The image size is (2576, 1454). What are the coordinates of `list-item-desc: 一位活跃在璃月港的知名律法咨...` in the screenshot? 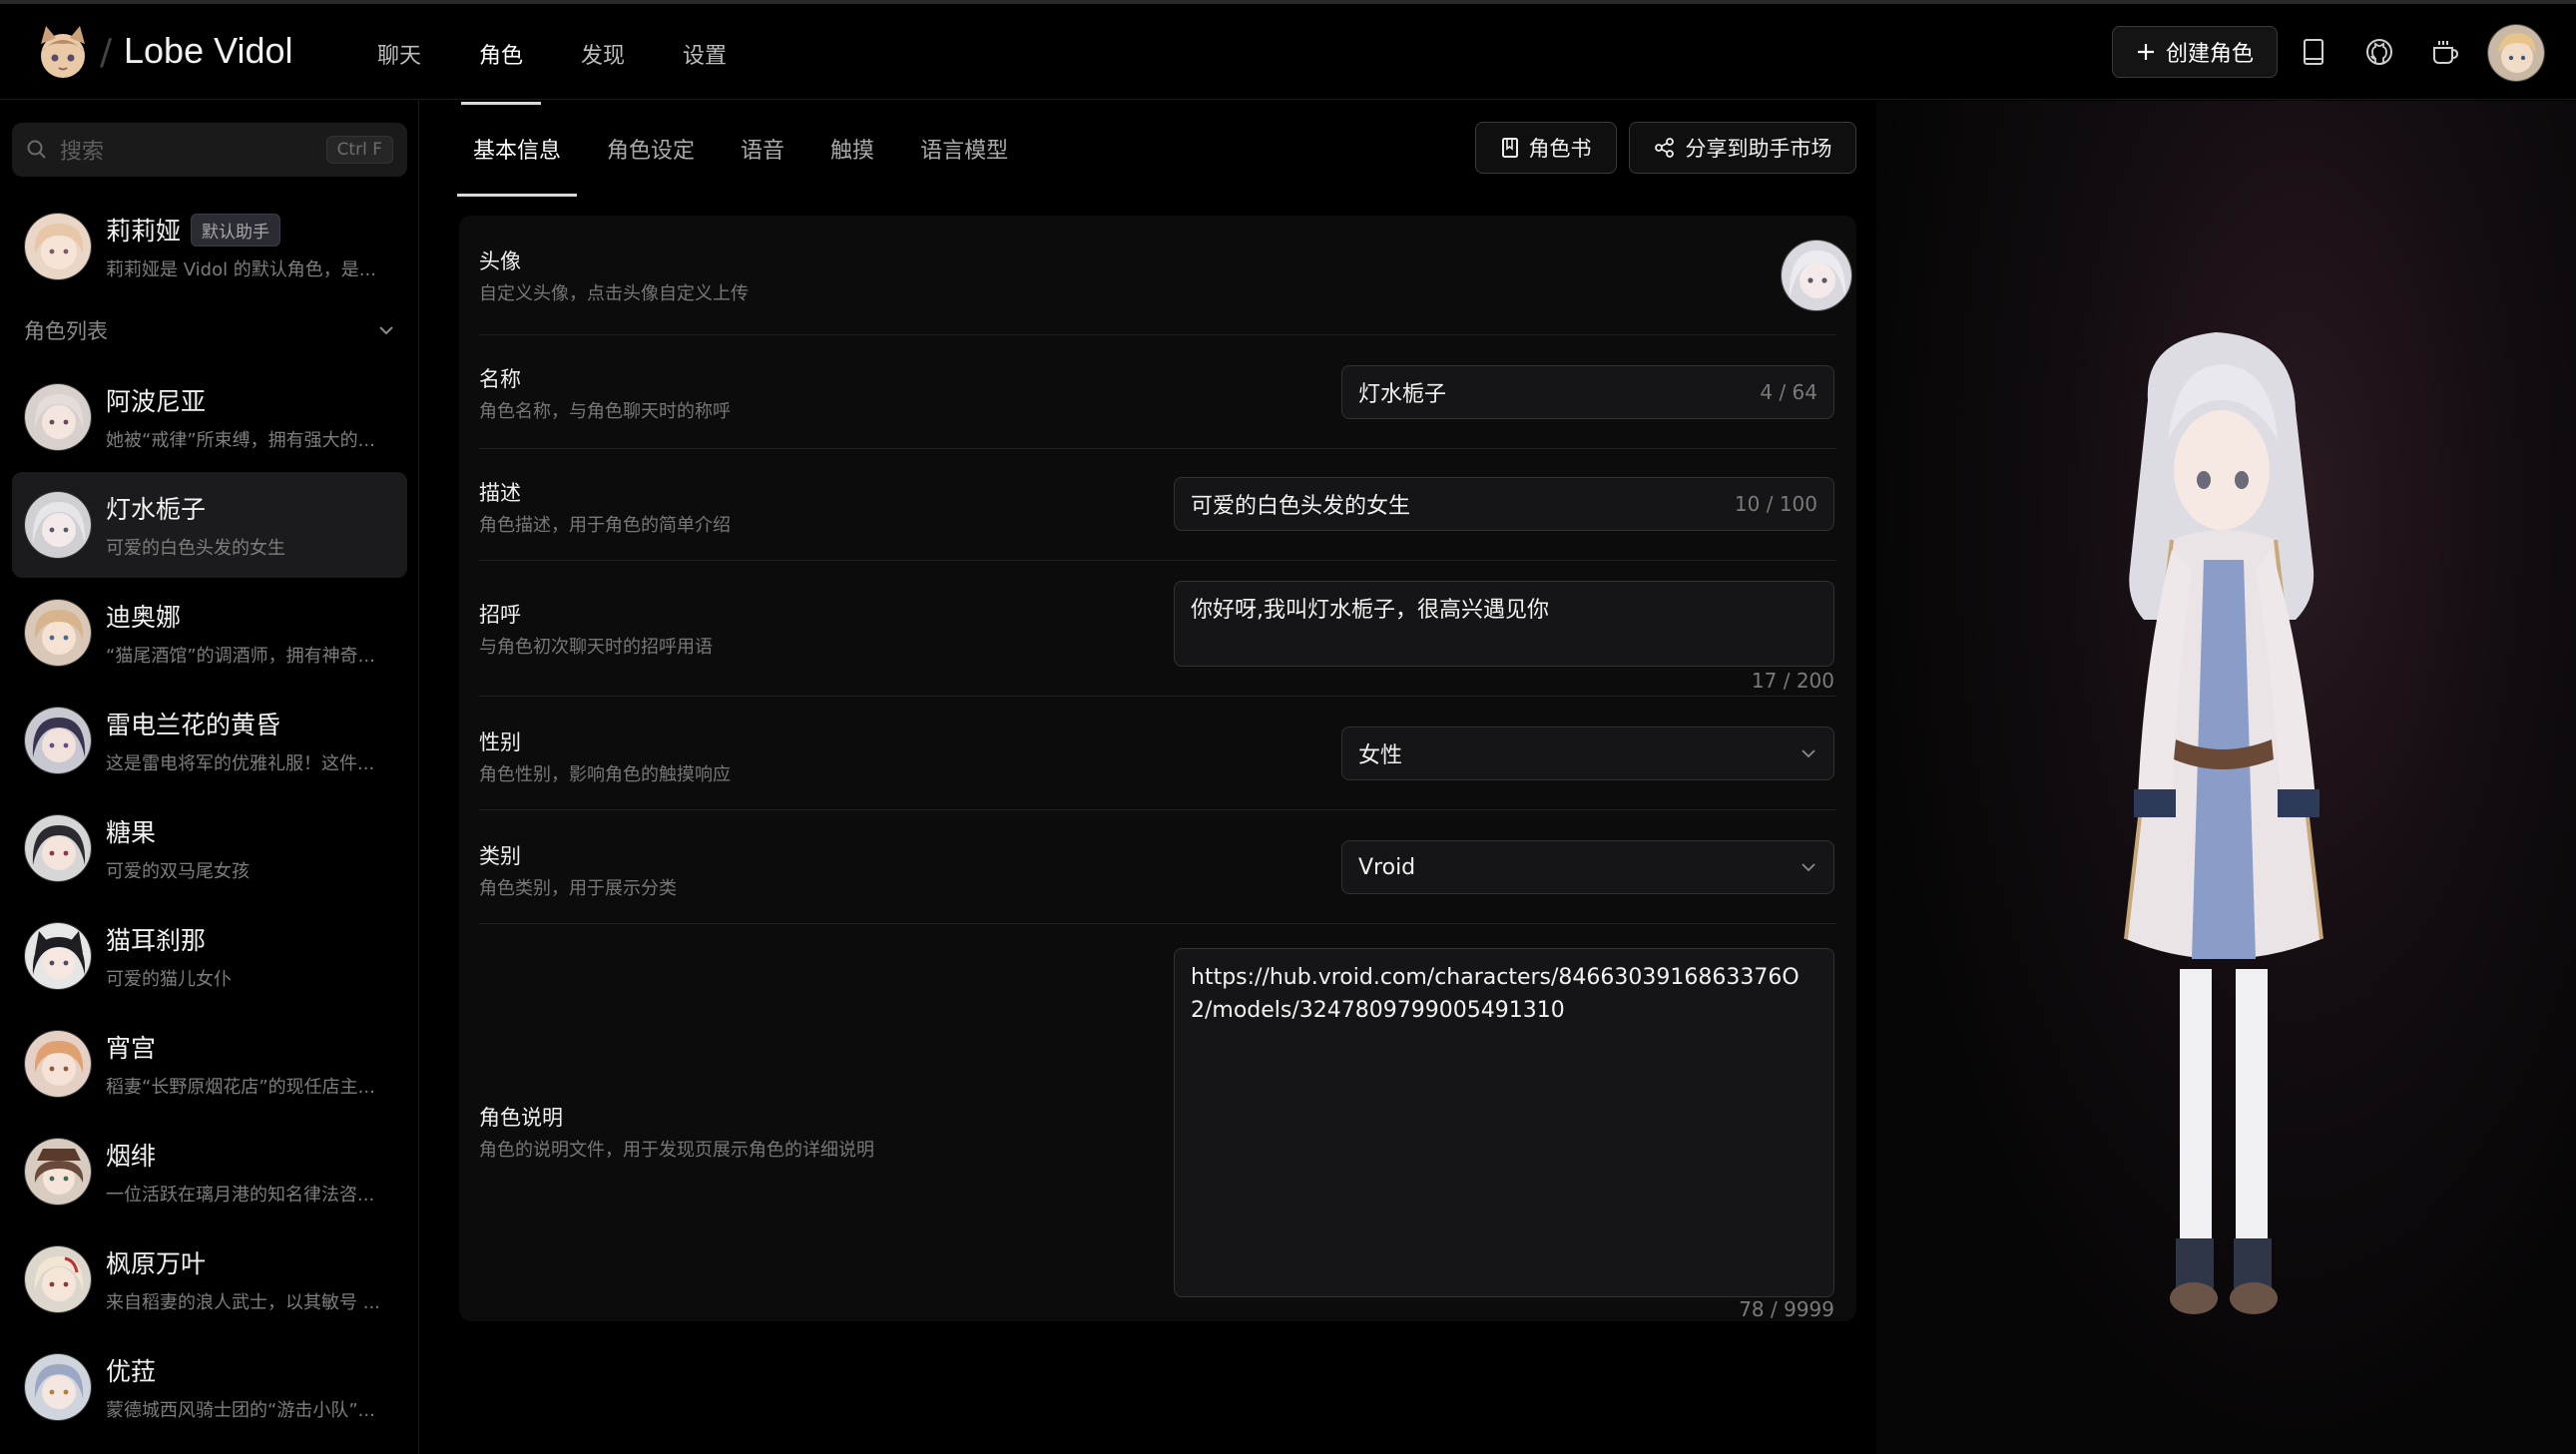 It's located at (241, 1195).